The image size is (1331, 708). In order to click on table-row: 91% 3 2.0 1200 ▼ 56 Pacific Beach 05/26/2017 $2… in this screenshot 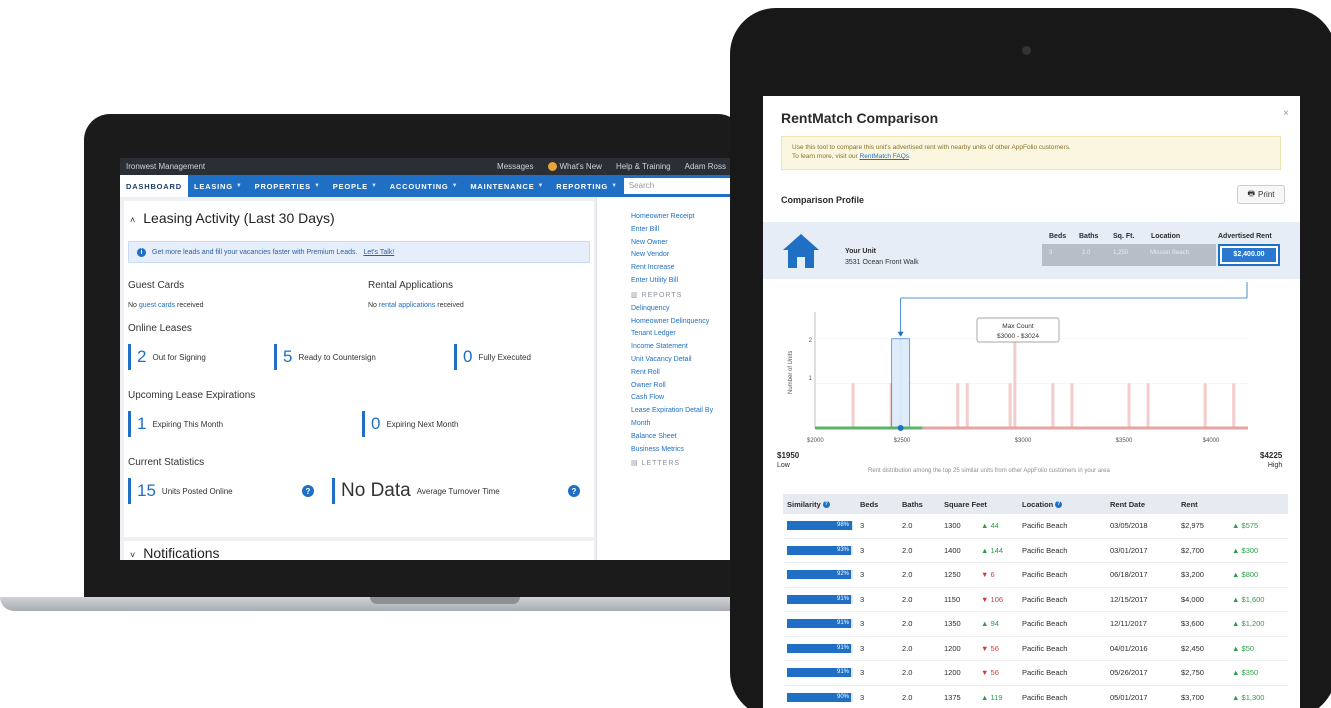, I will do `click(1035, 673)`.